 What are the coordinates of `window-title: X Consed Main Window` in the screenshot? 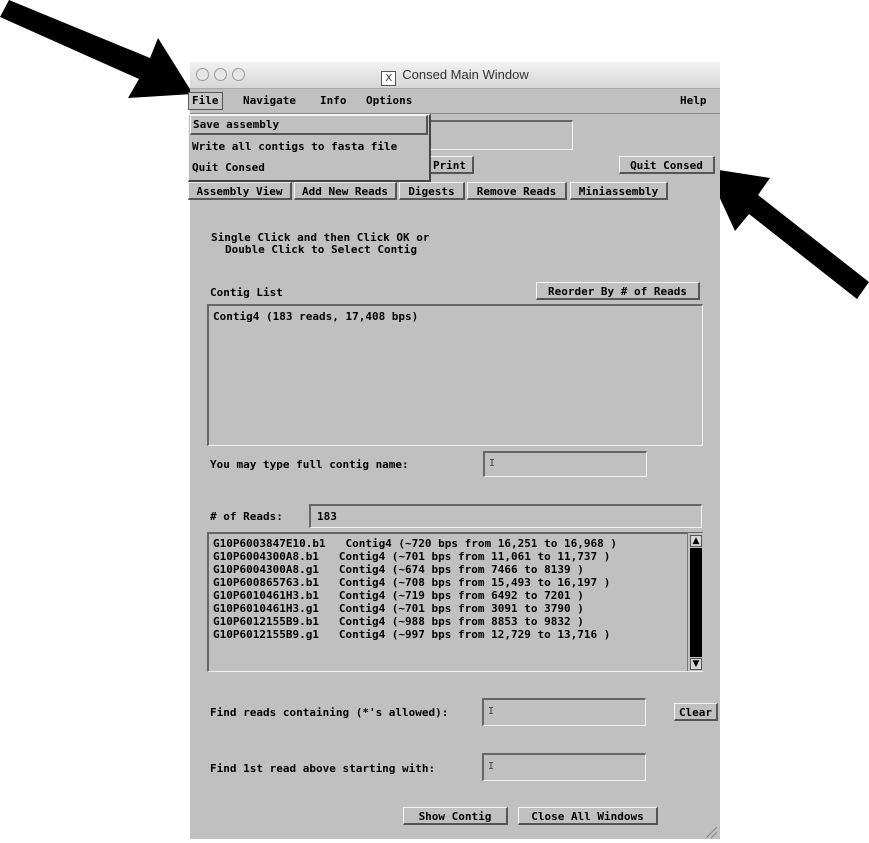 It's located at (455, 76).